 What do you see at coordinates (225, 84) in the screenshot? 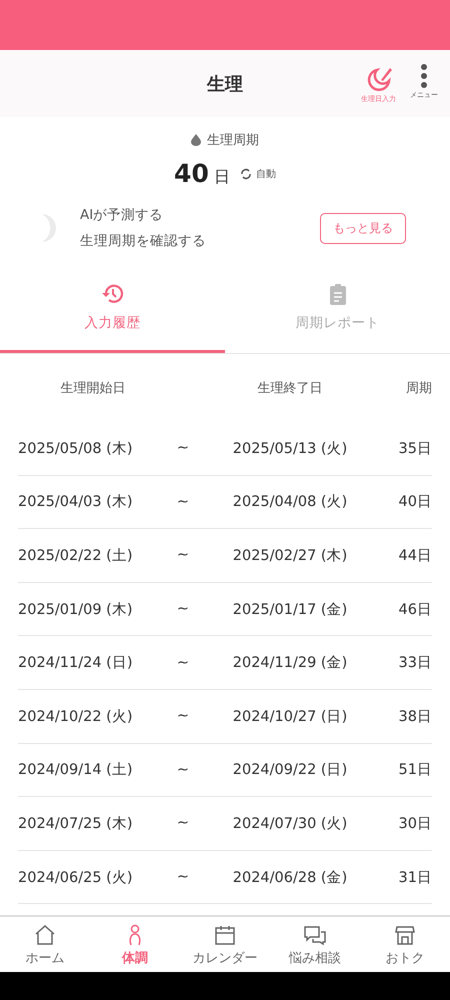
I see `page-title: 生理` at bounding box center [225, 84].